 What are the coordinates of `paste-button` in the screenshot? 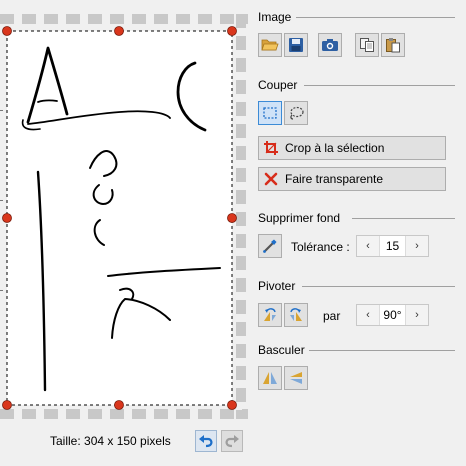 It's located at (393, 45).